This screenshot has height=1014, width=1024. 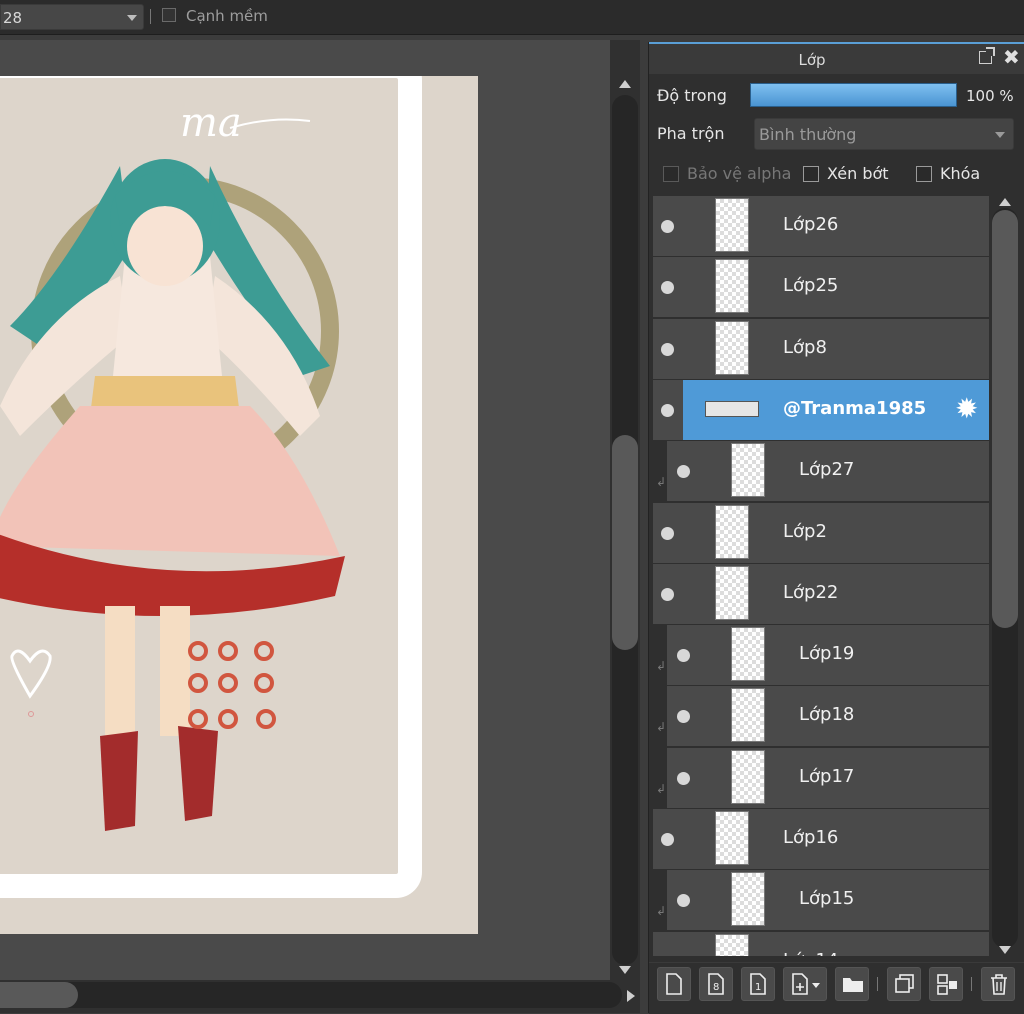 What do you see at coordinates (821, 227) in the screenshot?
I see `layer-row: Lớp26` at bounding box center [821, 227].